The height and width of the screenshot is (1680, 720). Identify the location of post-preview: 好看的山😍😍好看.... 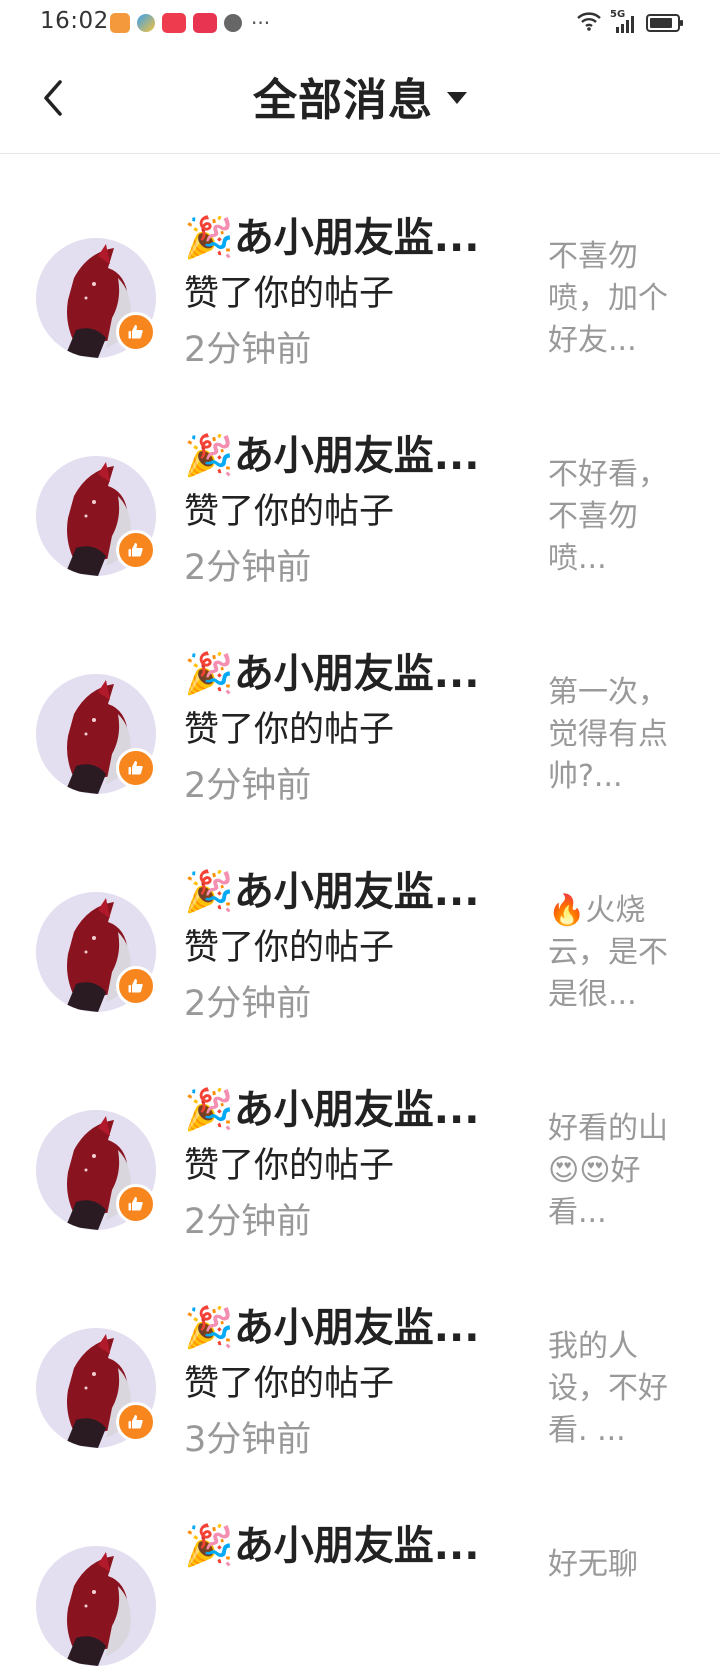
(608, 1171).